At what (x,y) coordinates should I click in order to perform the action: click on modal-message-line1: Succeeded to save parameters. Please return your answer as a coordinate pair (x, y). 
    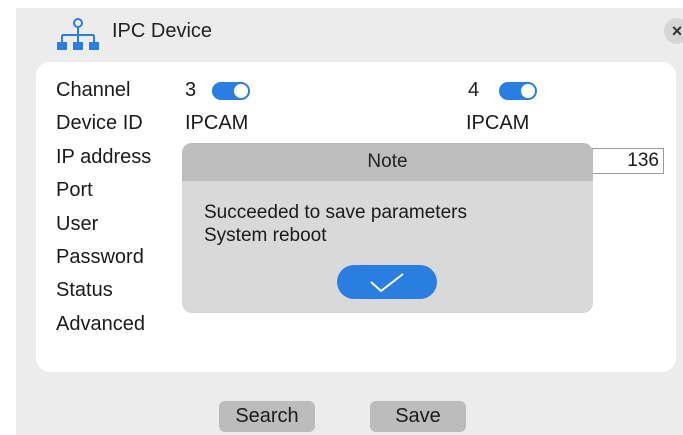
    Looking at the image, I should click on (335, 212).